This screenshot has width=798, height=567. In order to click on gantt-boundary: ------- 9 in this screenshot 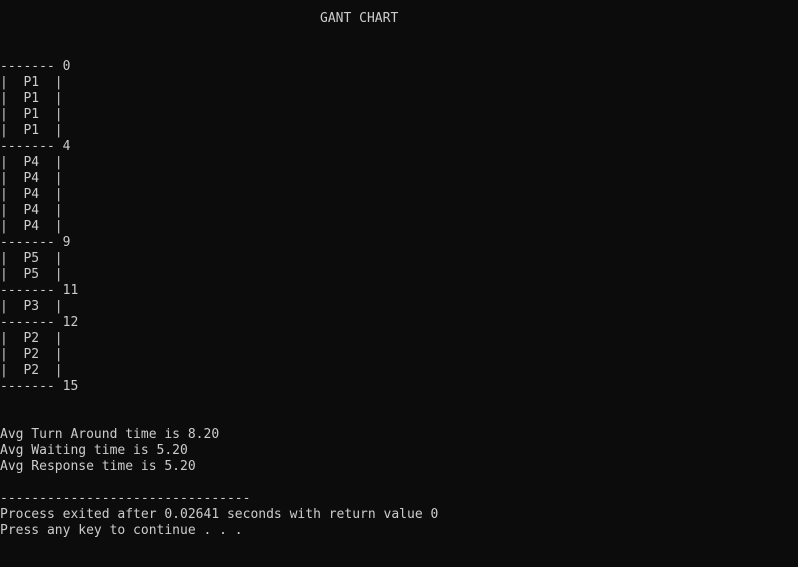, I will do `click(35, 242)`.